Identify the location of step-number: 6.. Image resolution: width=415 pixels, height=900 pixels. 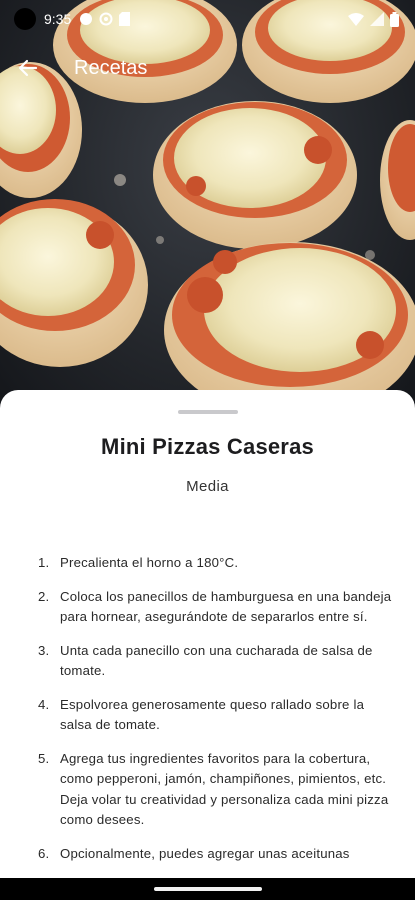
(44, 853).